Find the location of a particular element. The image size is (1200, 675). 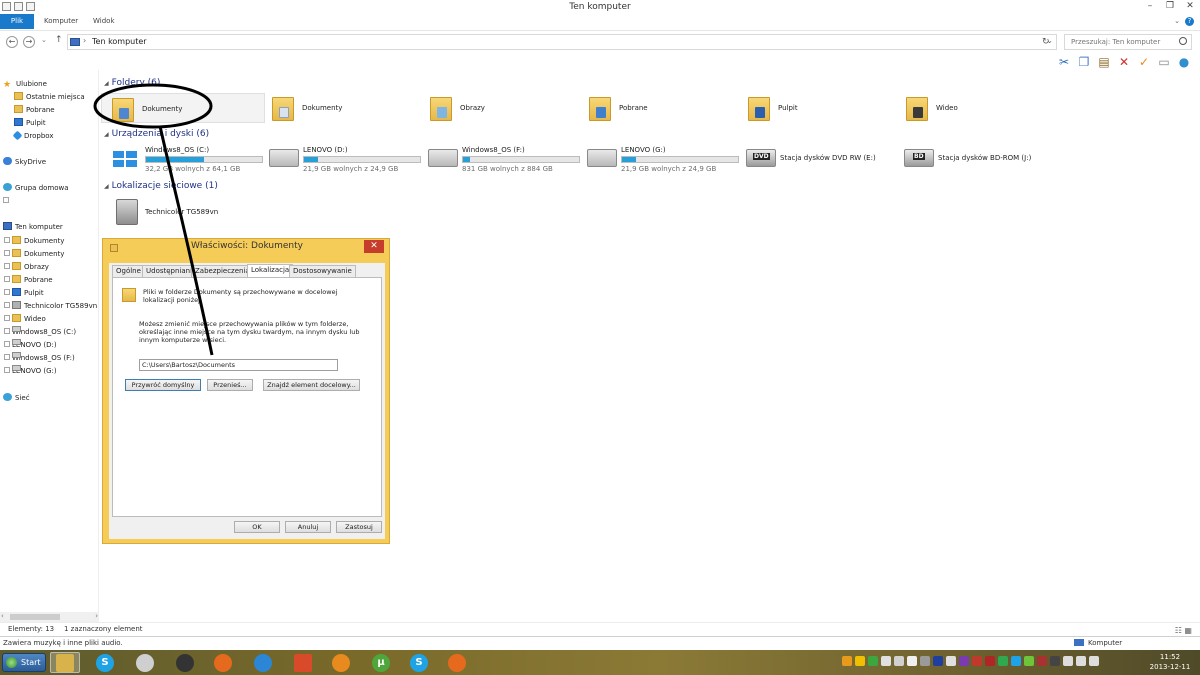

scrollbar-thumb is located at coordinates (35, 617).